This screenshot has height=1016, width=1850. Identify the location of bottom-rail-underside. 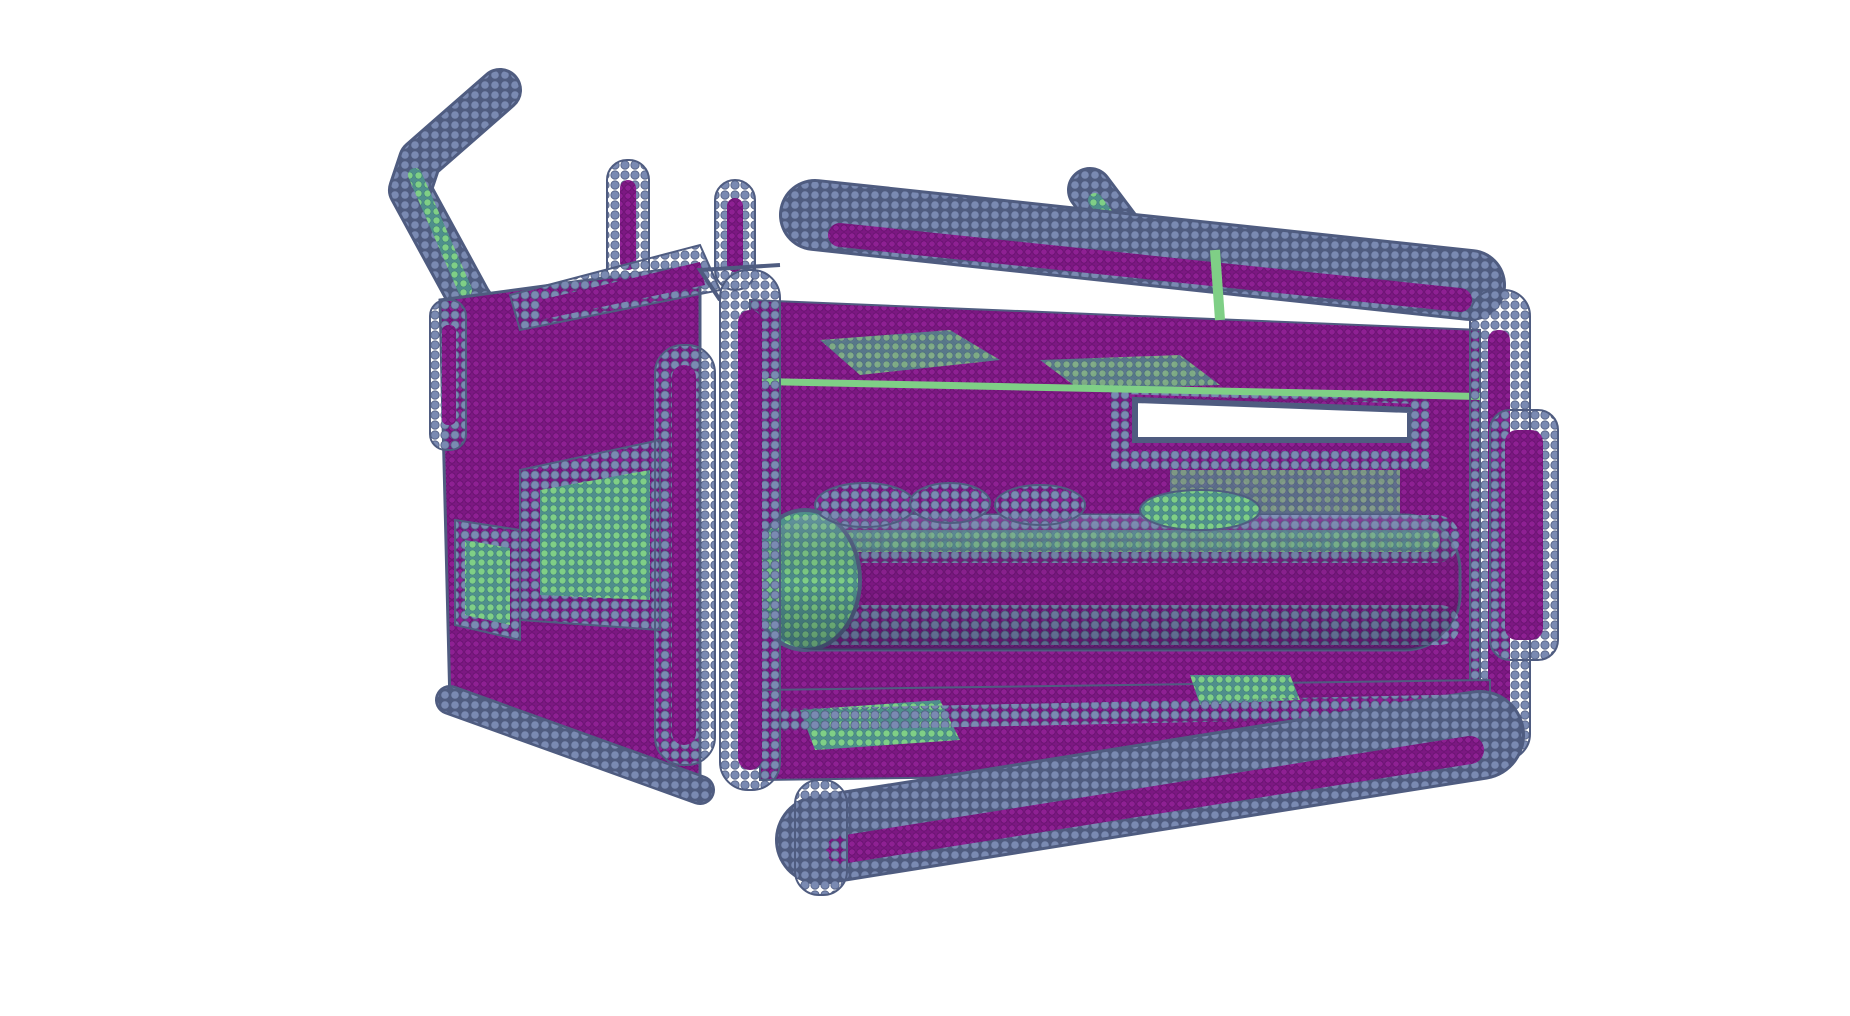
(1130, 712).